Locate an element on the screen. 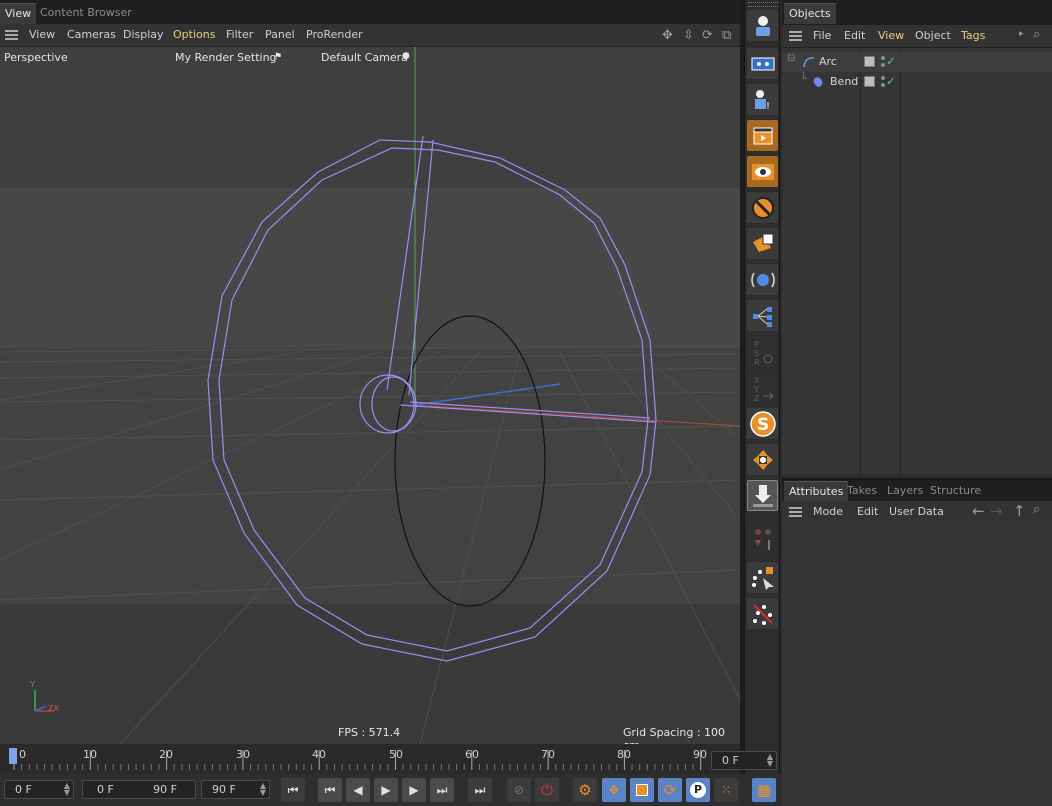 The width and height of the screenshot is (1052, 806). coordinate-psr-icon: PSR is located at coordinates (762, 351).